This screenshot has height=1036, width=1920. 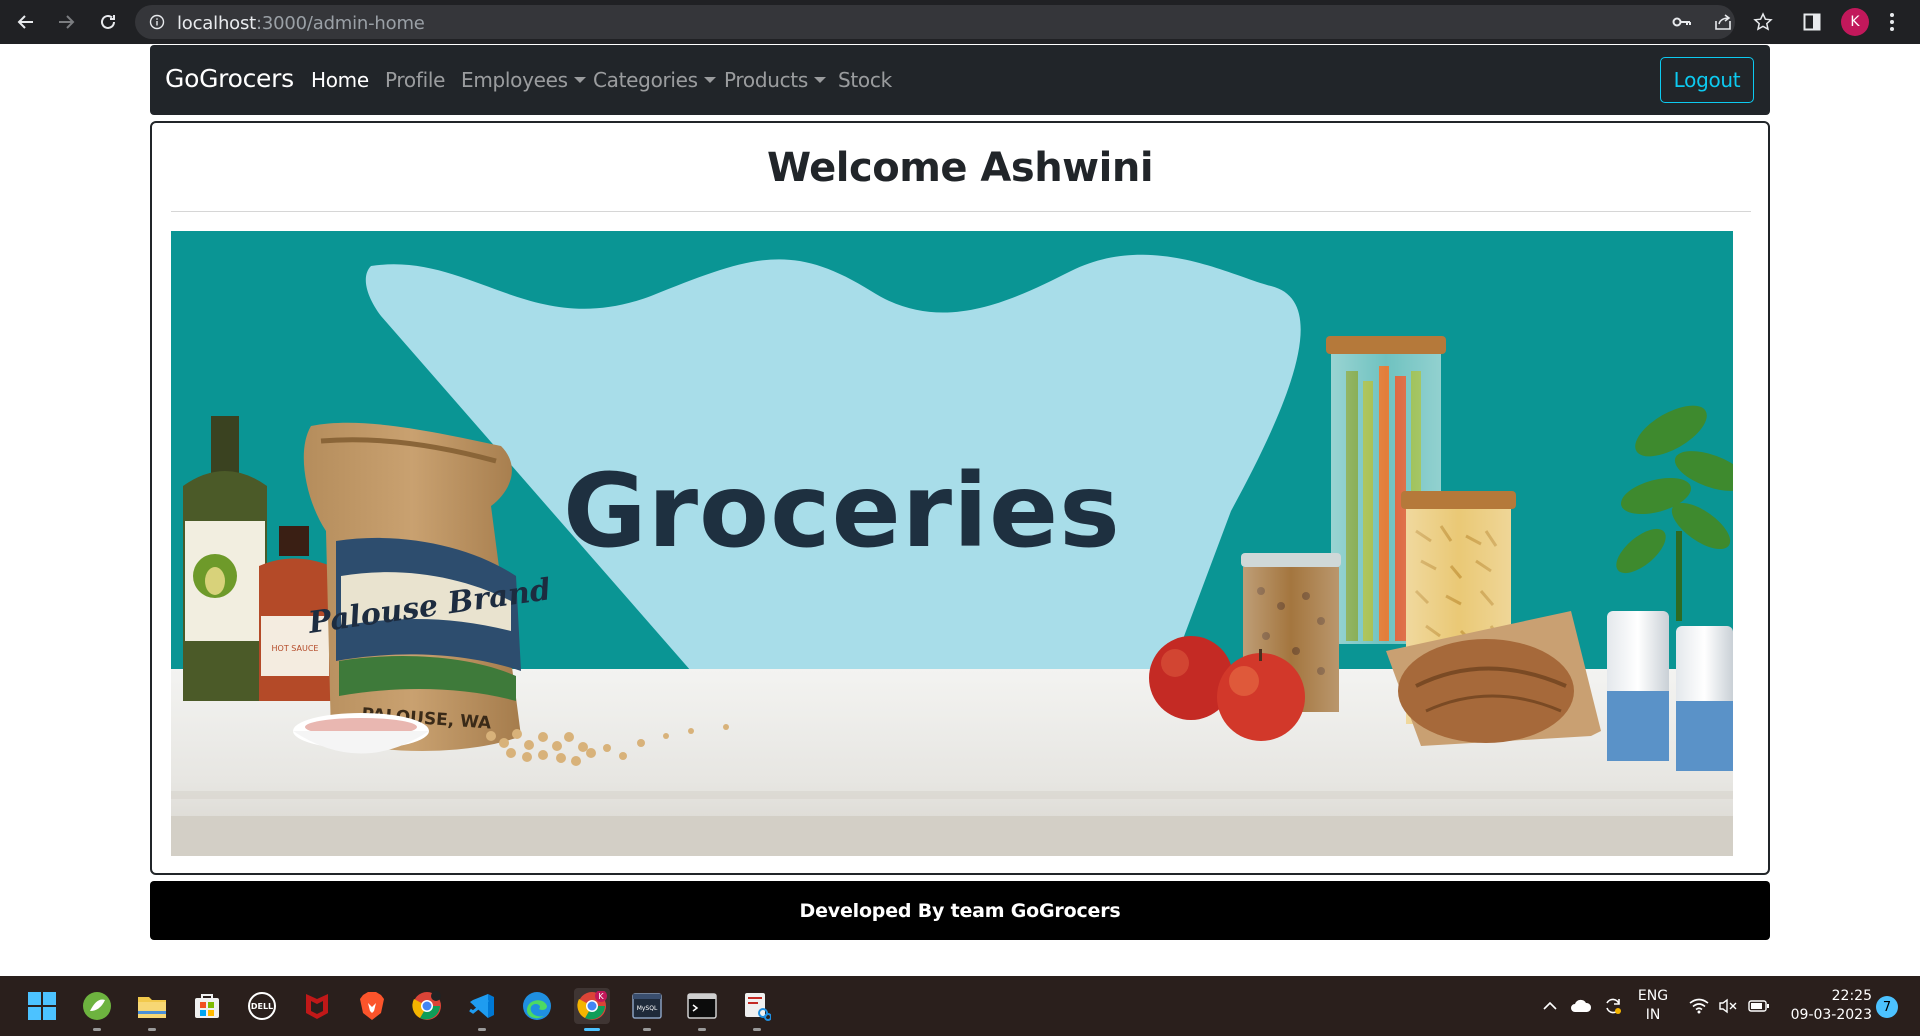 I want to click on site-info-icon, so click(x=157, y=22).